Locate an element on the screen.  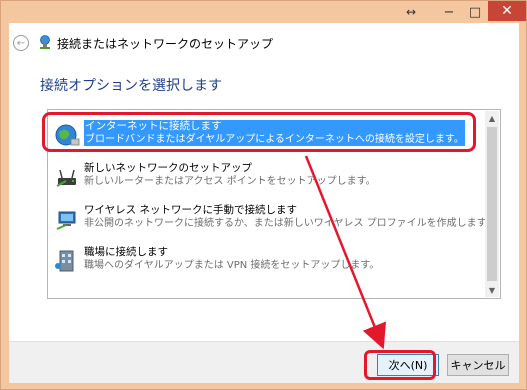
resize-icon: ↔ is located at coordinates (411, 12).